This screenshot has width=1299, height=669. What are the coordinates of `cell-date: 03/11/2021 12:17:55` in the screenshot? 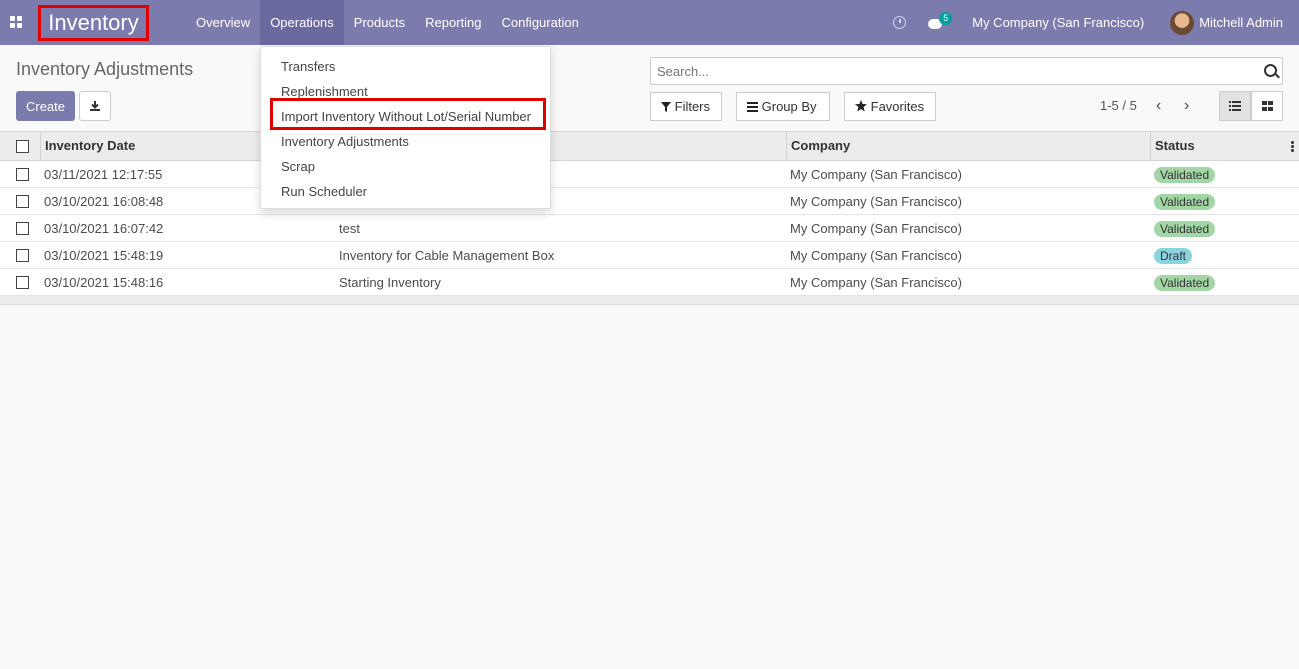 It's located at (103, 174).